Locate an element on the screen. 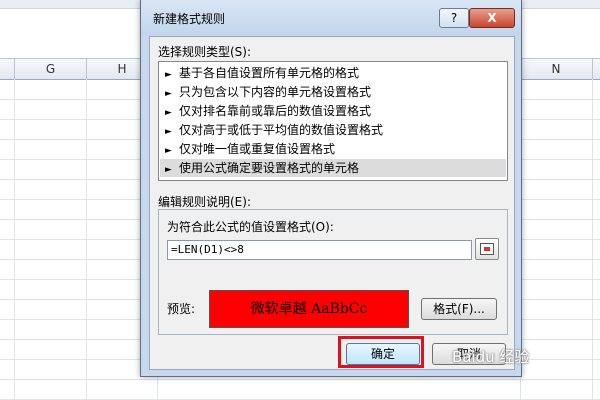  ok-button-highlight-box is located at coordinates (381, 352).